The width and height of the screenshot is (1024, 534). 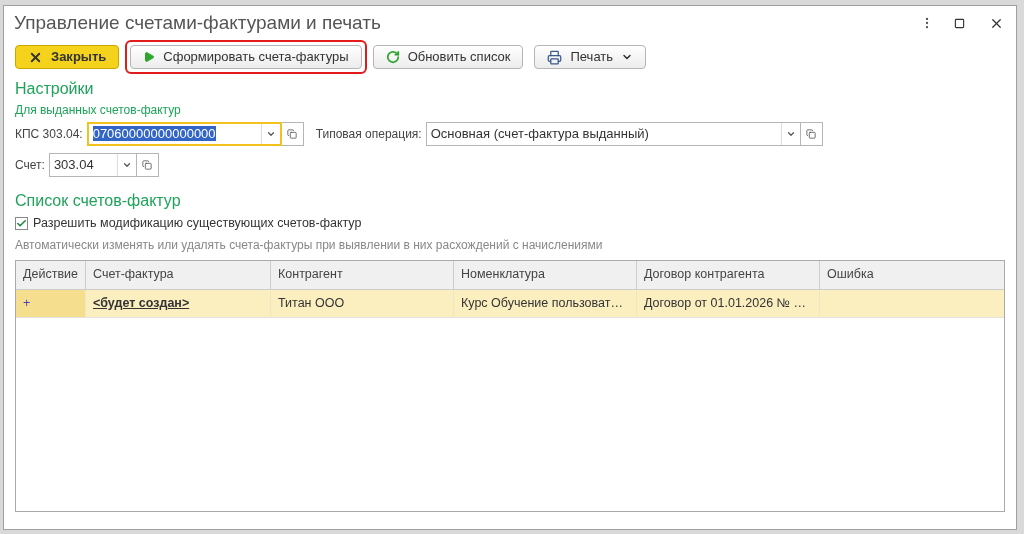 I want to click on checkbox, so click(x=21, y=223).